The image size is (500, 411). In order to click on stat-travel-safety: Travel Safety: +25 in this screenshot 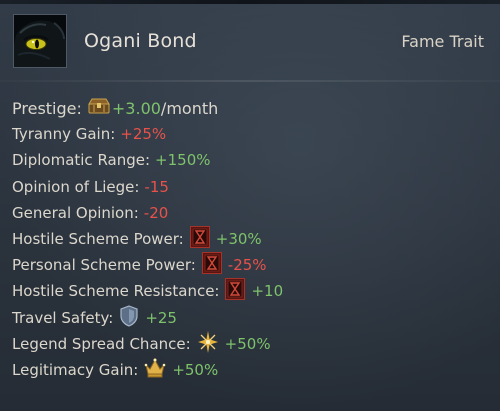, I will do `click(252, 317)`.